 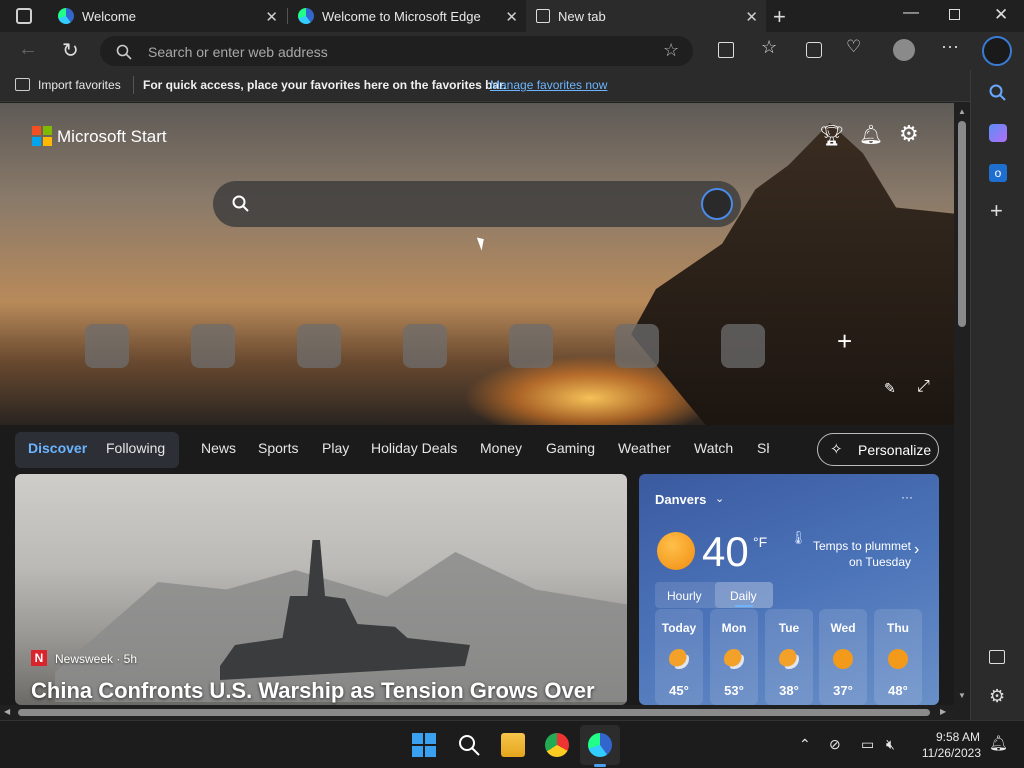 I want to click on new-tab-button: +, so click(x=779, y=17).